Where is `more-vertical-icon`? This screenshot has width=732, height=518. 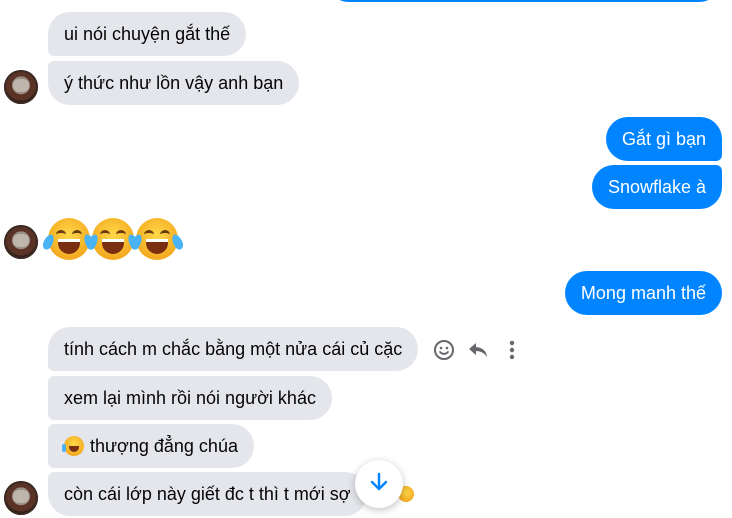
more-vertical-icon is located at coordinates (512, 350).